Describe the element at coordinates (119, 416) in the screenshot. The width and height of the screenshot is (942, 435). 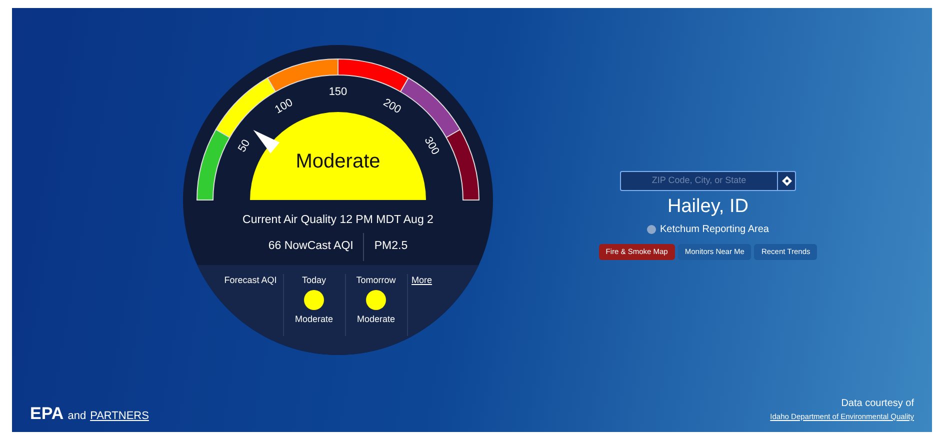
I see `partners-link: PARTNERS` at that location.